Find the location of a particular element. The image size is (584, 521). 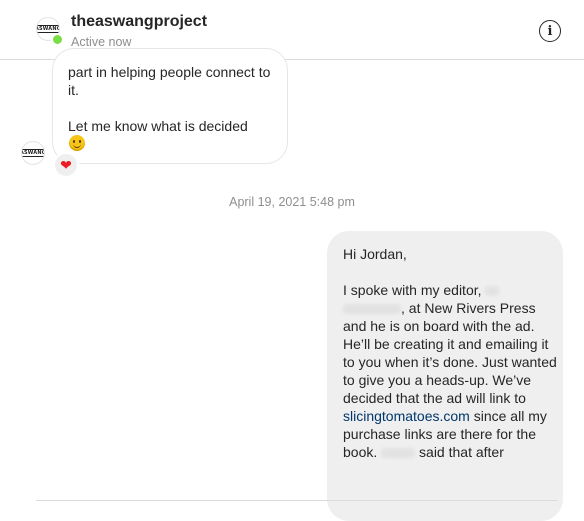

aswang-logo-small: ASWANG is located at coordinates (33, 153).